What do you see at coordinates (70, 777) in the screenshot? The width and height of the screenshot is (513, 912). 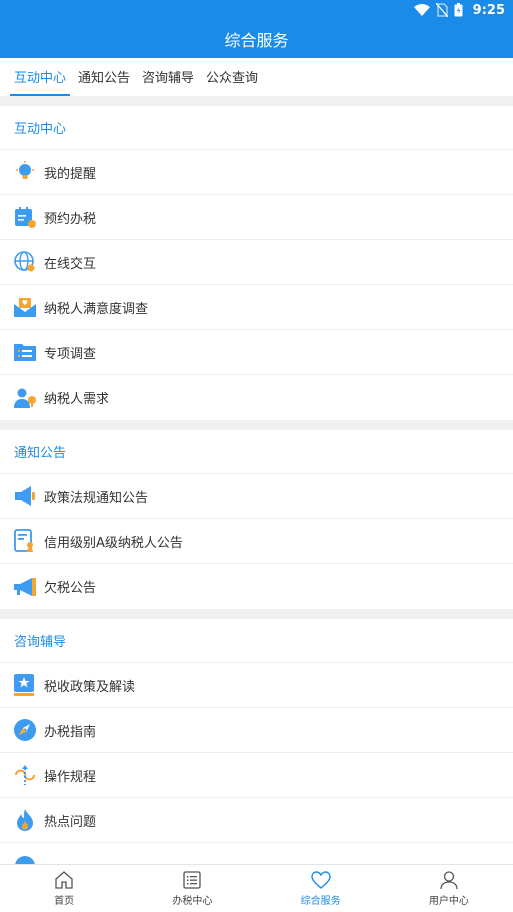 I see `list-item-label: 操作规程` at bounding box center [70, 777].